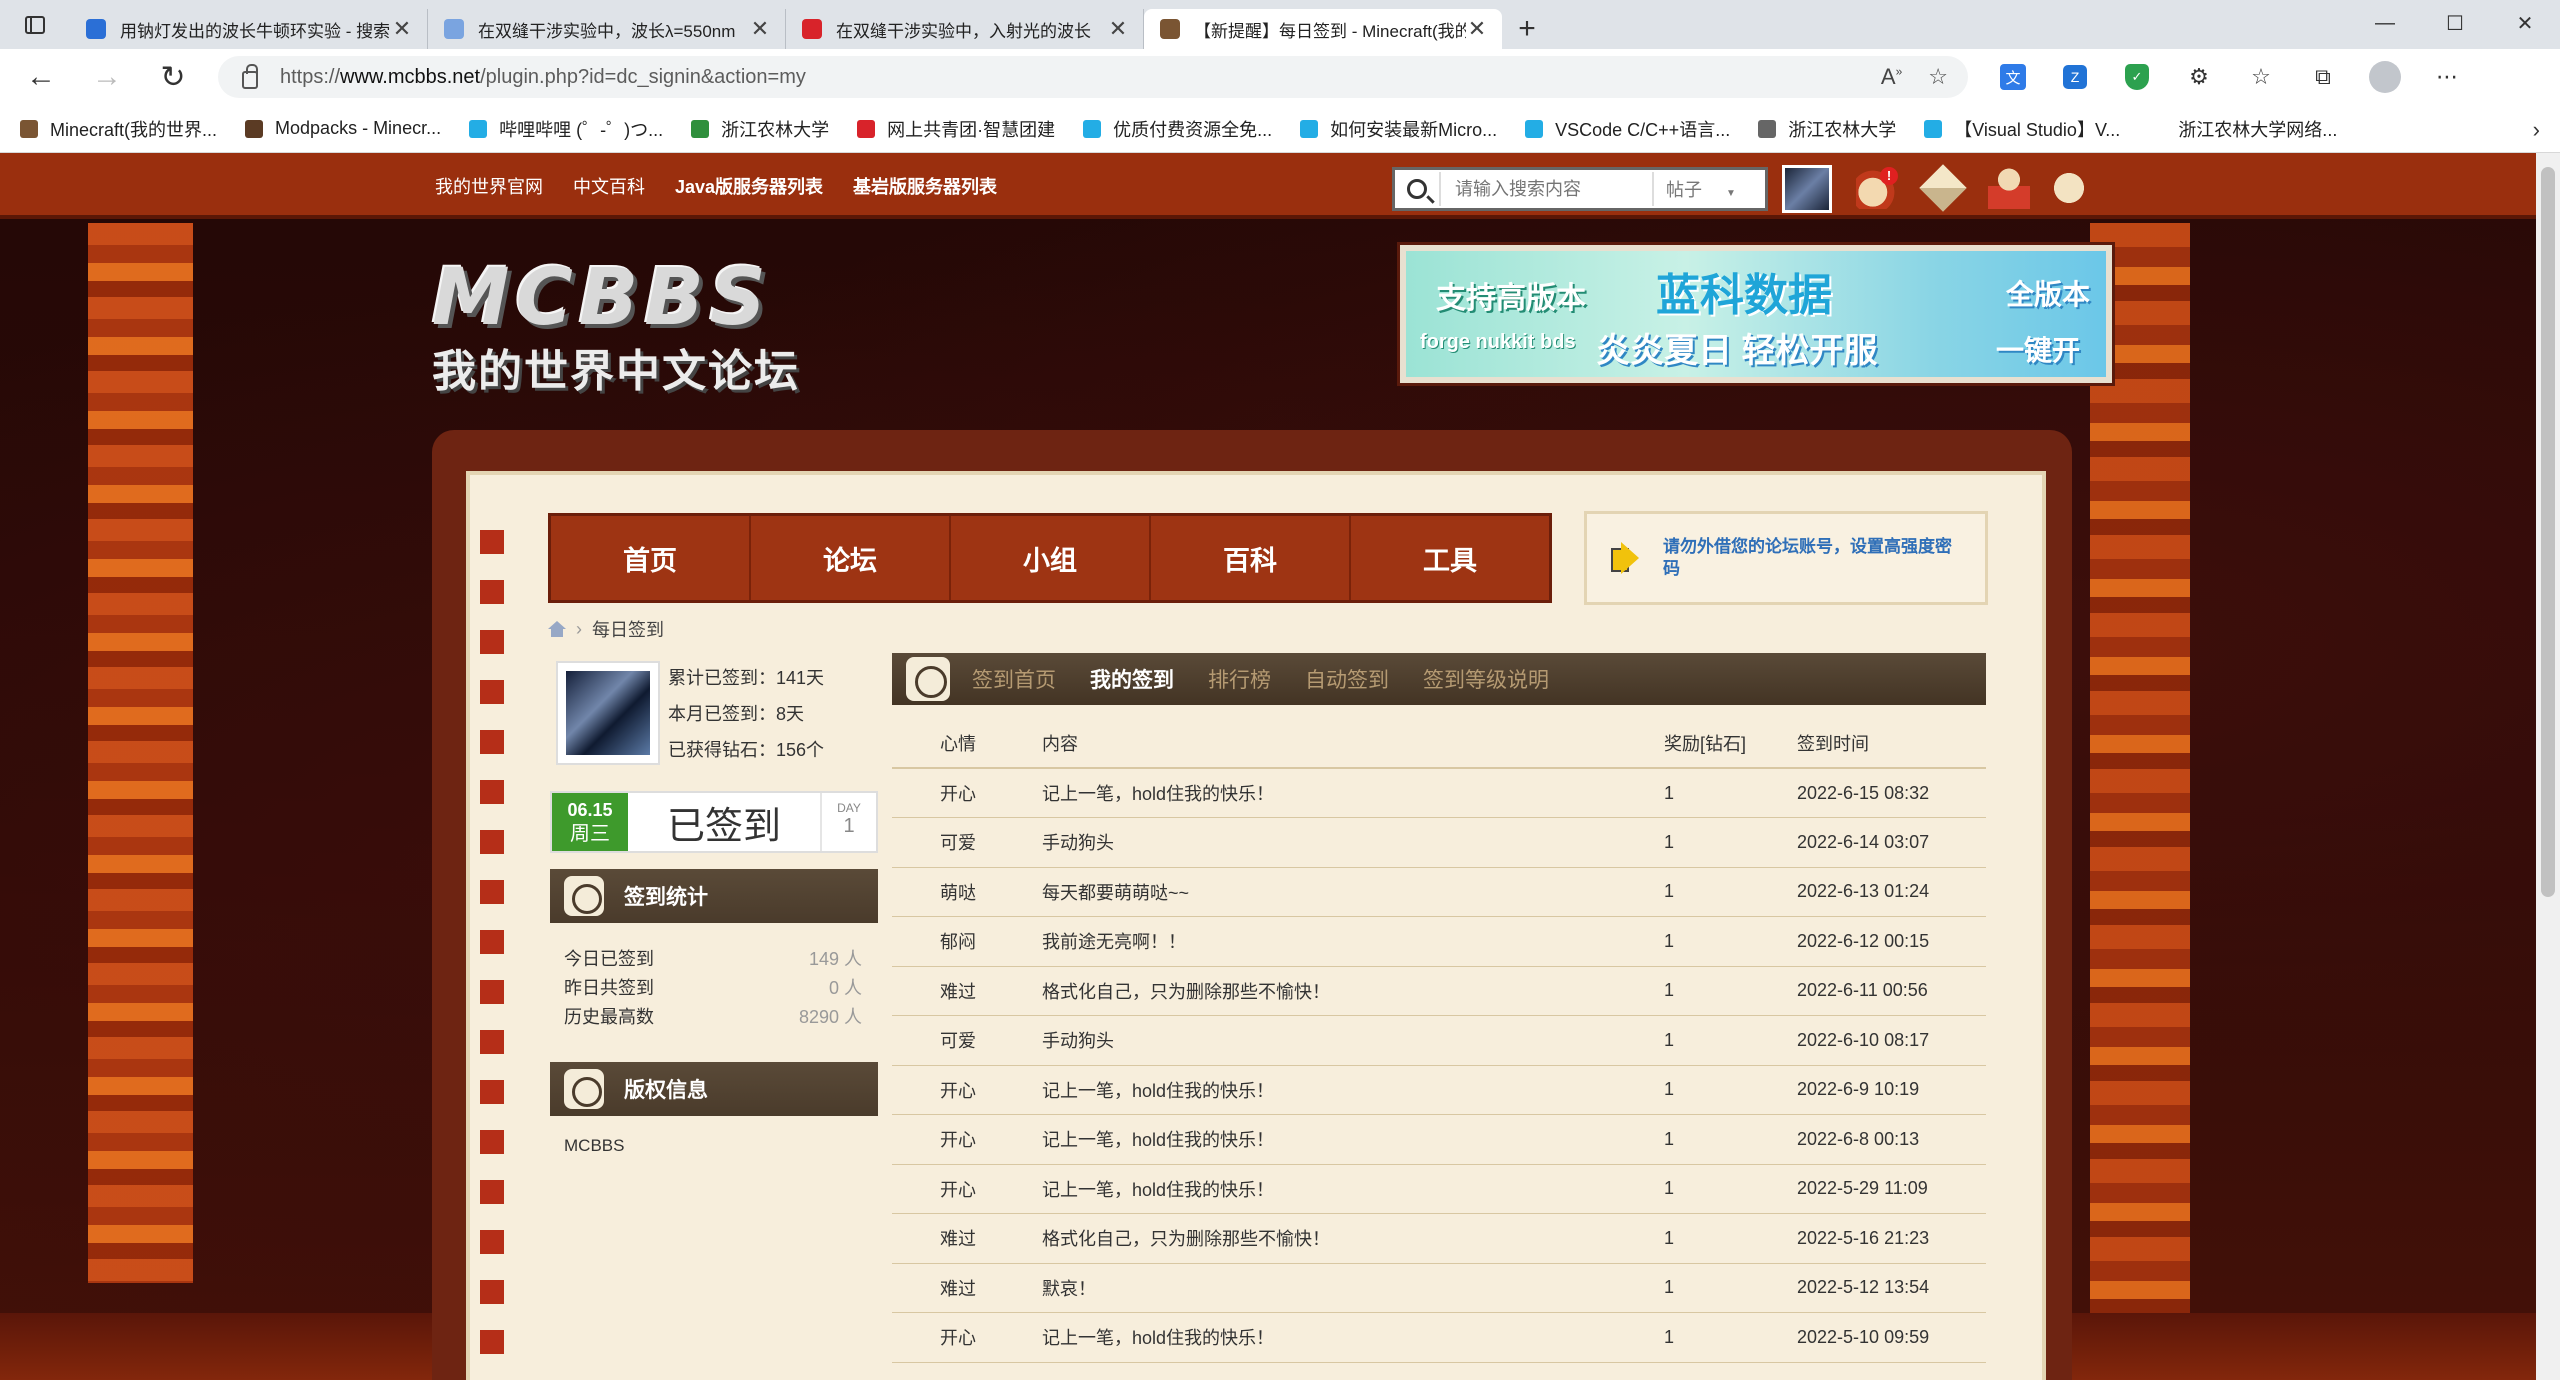 The height and width of the screenshot is (1380, 2560). I want to click on more-menu-icon: ⋯, so click(2447, 77).